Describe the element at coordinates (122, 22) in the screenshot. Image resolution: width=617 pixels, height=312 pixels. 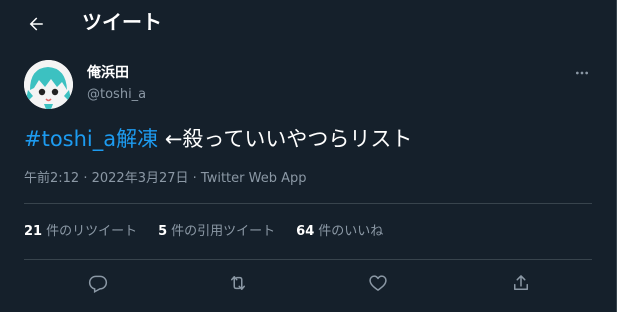
I see `page-title: ツイート` at that location.